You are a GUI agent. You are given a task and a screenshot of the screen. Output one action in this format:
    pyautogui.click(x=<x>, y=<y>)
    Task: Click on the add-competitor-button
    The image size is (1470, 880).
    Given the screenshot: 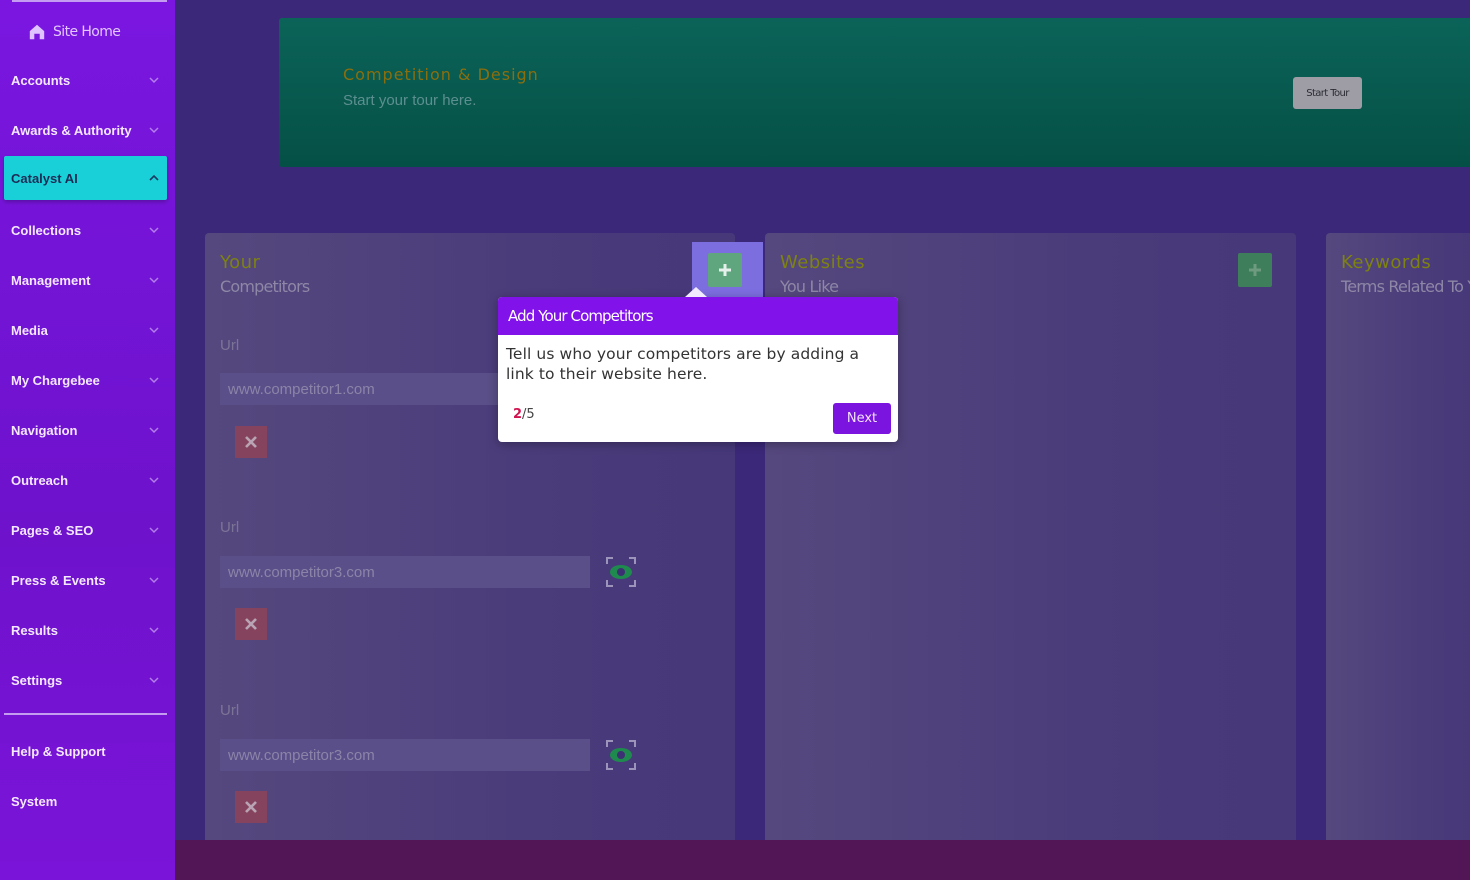 What is the action you would take?
    pyautogui.click(x=725, y=270)
    